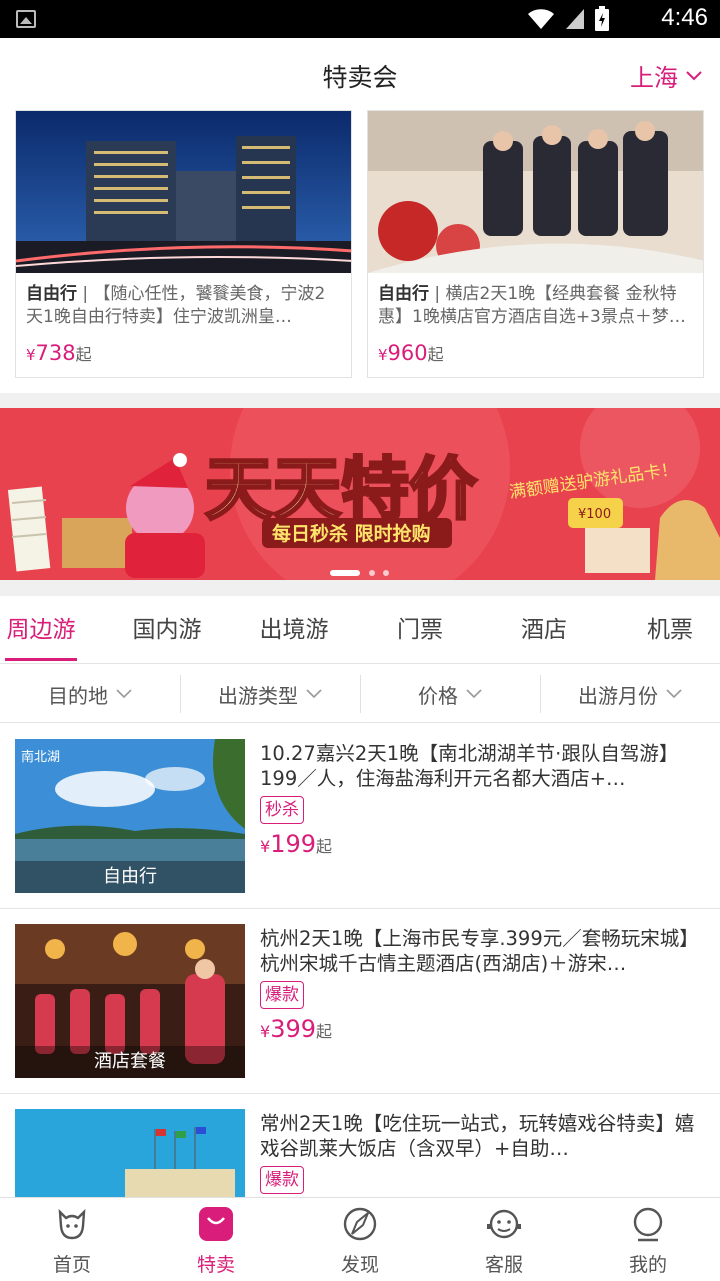 The width and height of the screenshot is (720, 1281). Describe the element at coordinates (351, 533) in the screenshot. I see `banner-subline: 每日秒杀 限时抢购` at that location.